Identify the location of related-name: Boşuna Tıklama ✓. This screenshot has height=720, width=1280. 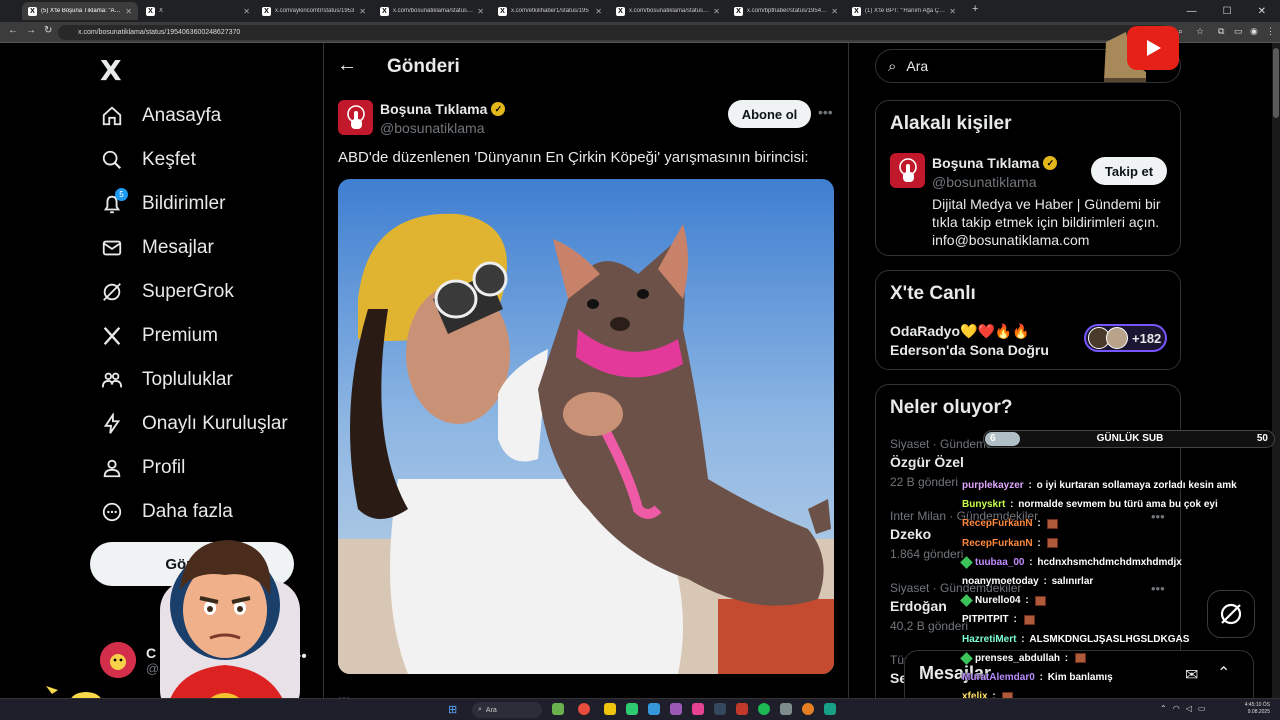
(995, 163).